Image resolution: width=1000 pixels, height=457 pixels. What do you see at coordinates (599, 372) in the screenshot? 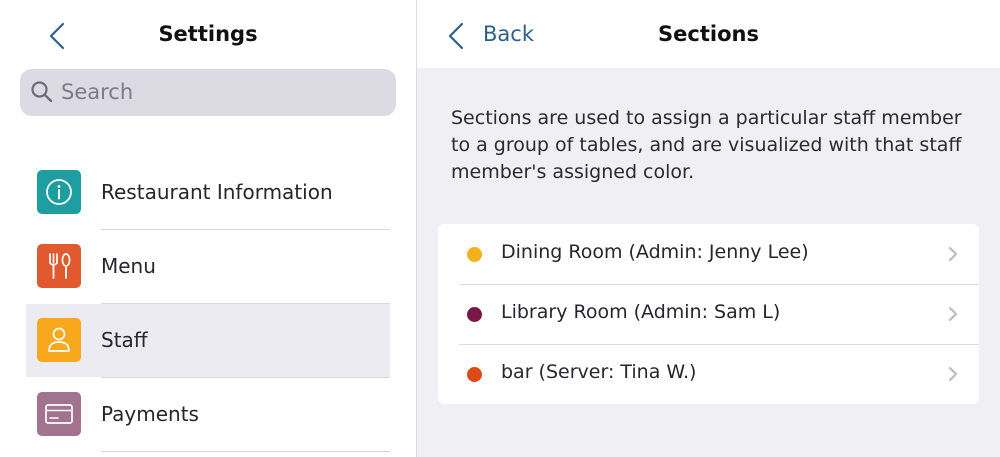
I see `section-label: bar (Server: Tina W.)` at bounding box center [599, 372].